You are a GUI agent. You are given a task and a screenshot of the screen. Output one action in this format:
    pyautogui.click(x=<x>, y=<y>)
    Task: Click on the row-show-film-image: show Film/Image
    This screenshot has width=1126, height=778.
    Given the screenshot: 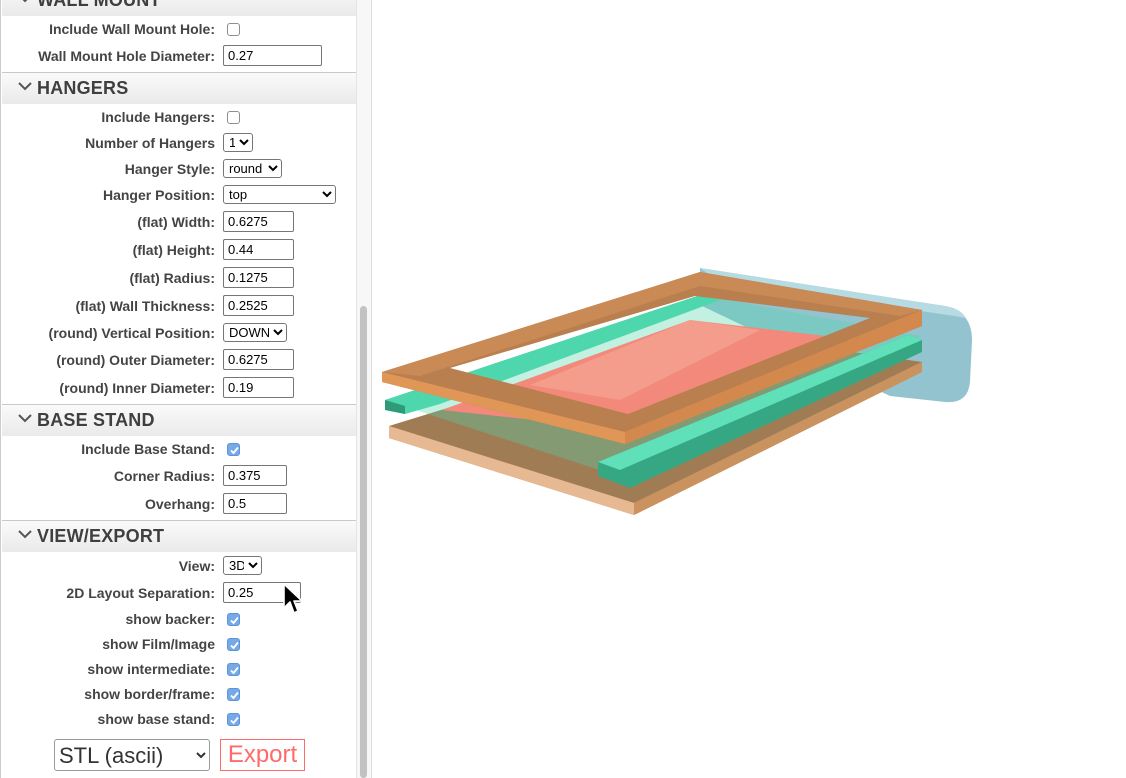 What is the action you would take?
    pyautogui.click(x=179, y=645)
    